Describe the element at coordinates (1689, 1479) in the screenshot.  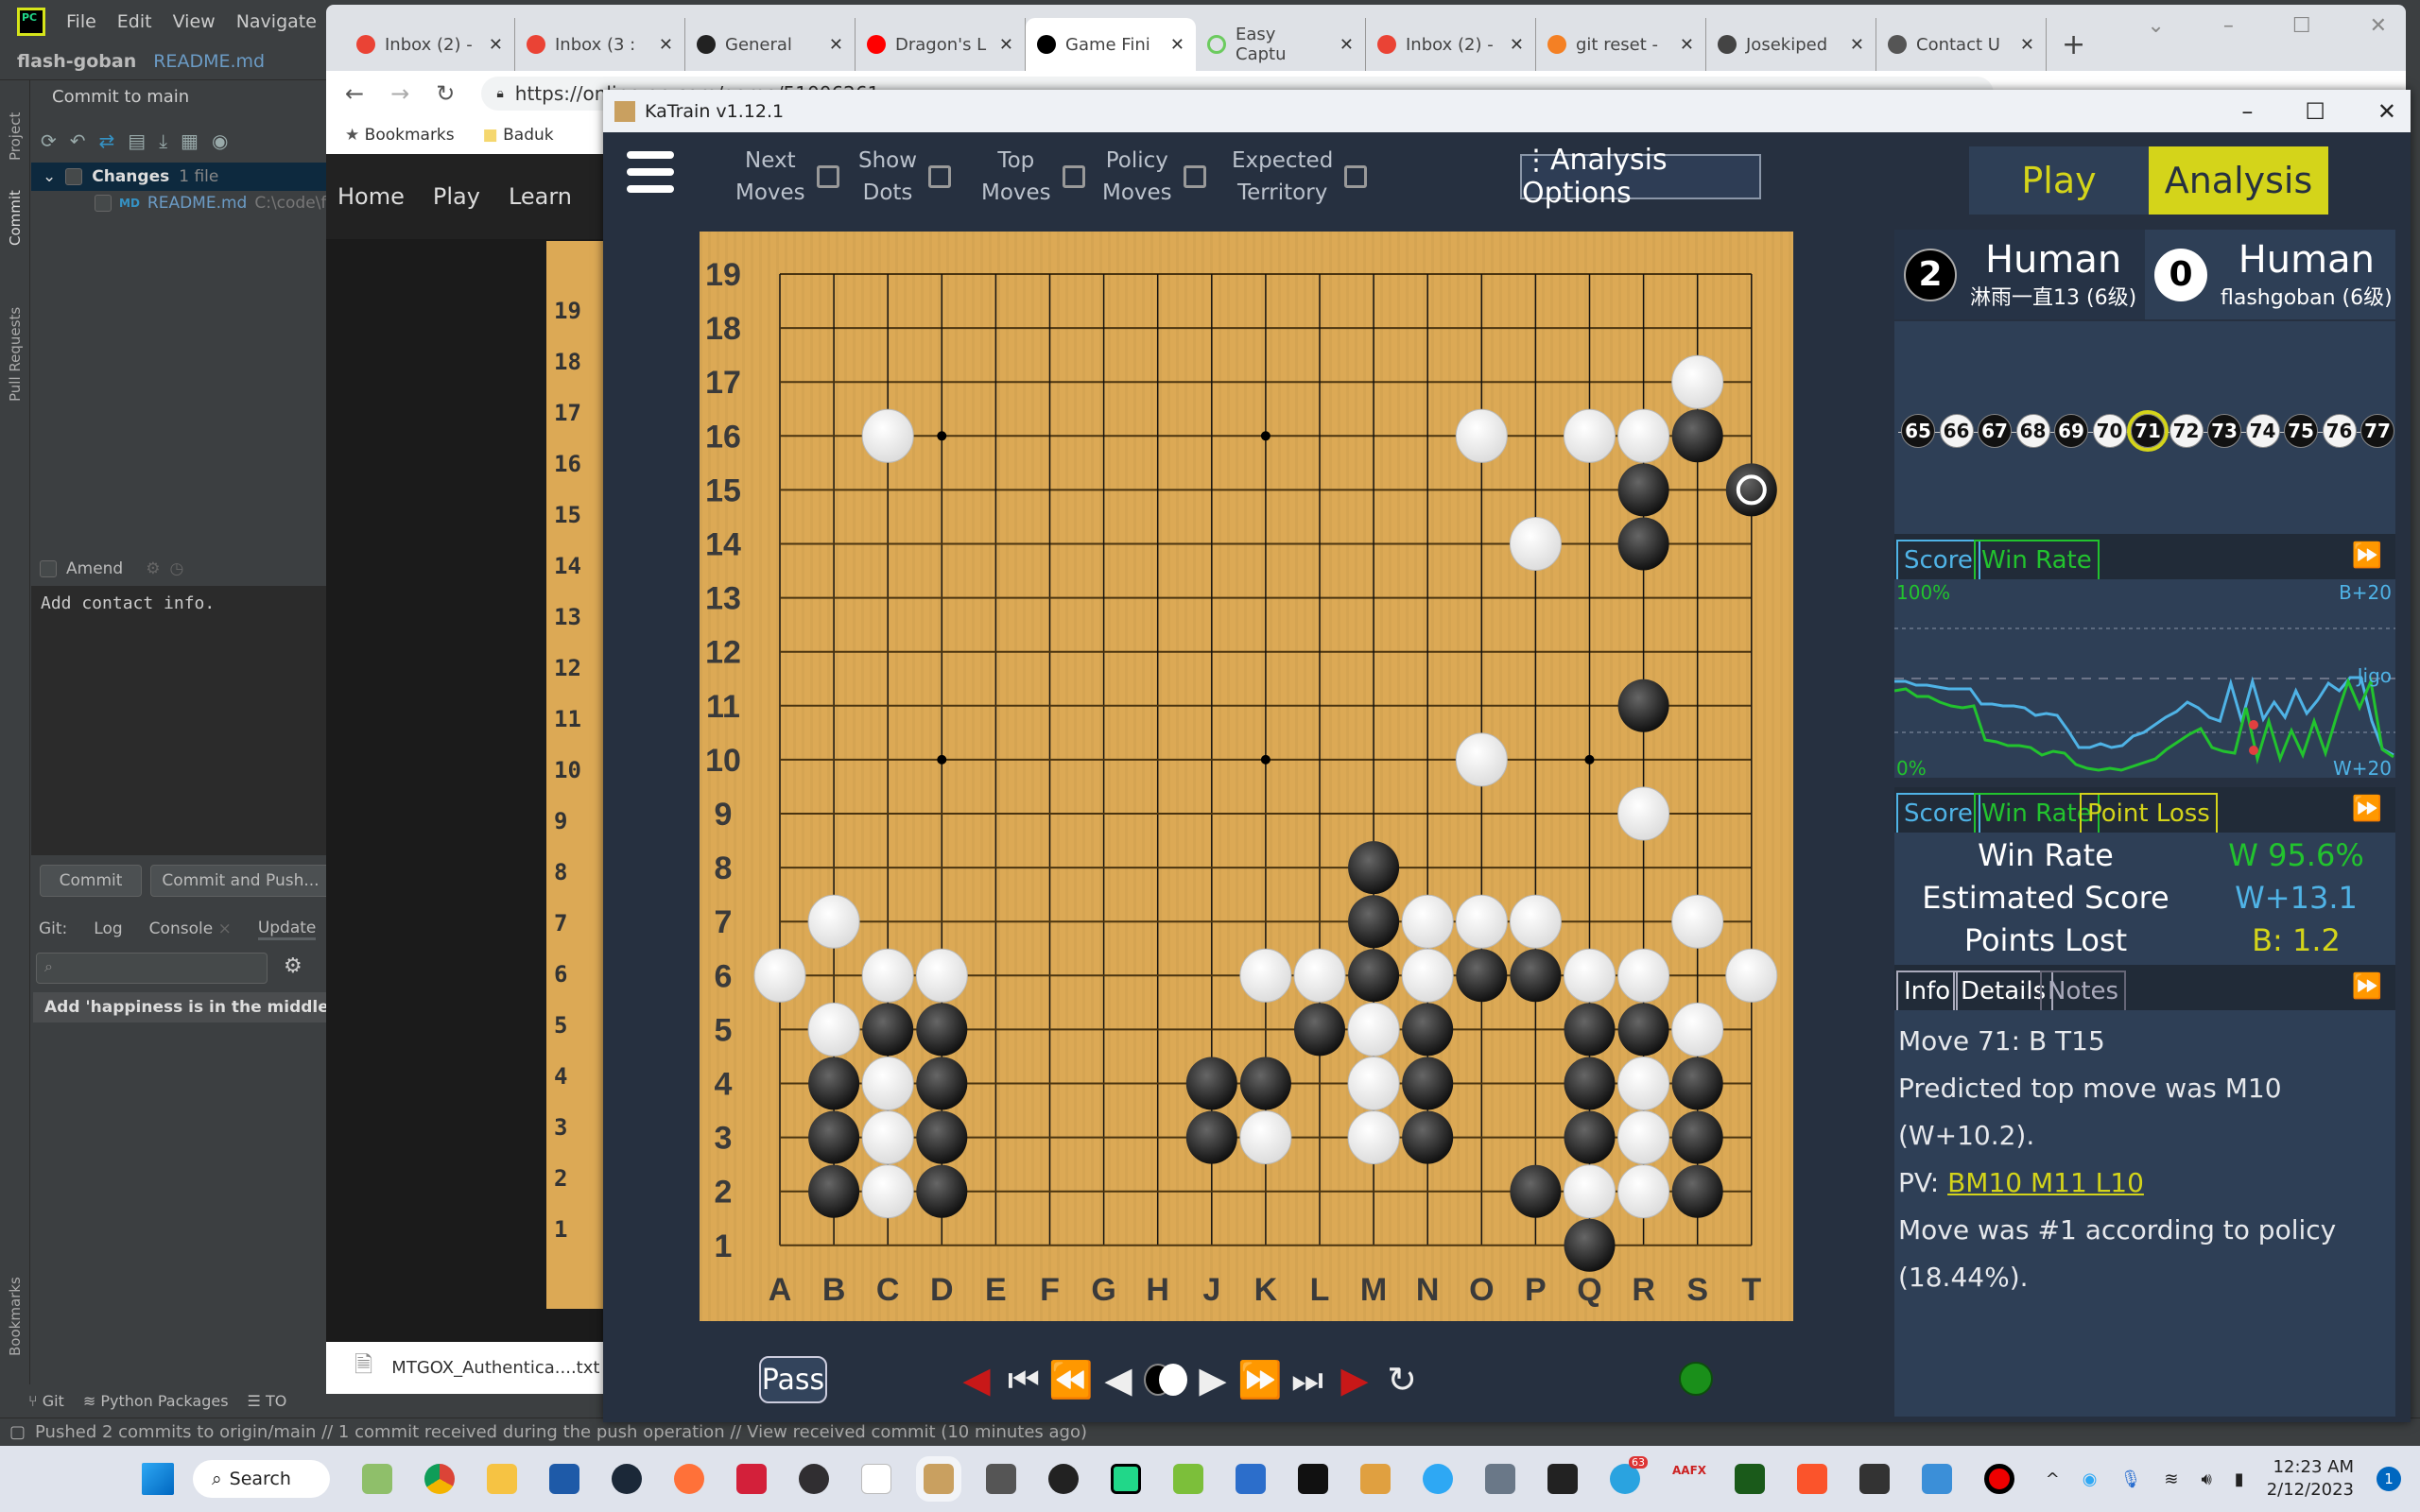
I see `aafx-icon: AAFX` at that location.